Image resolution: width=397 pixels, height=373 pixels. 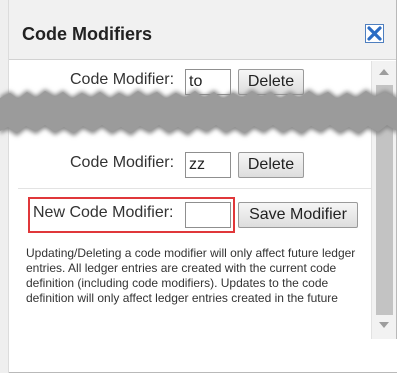 What do you see at coordinates (4, 186) in the screenshot?
I see `background-page-strip` at bounding box center [4, 186].